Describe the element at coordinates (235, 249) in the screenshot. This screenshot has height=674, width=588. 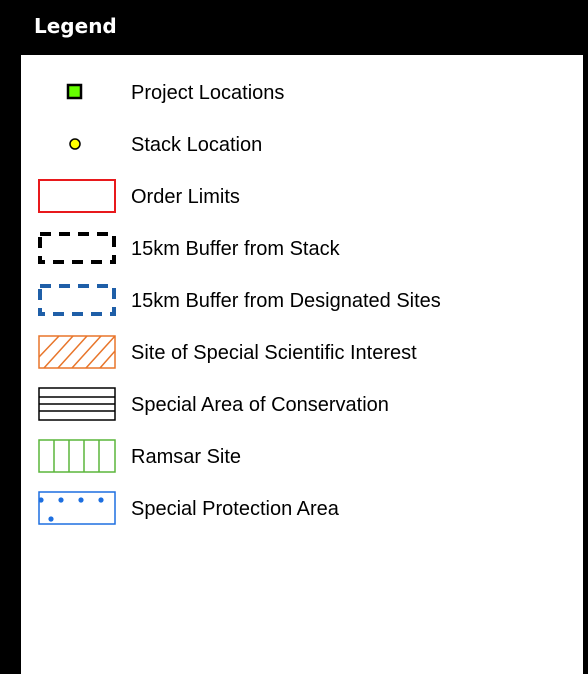
I see `legend-label: 15km Buffer from Stack` at that location.